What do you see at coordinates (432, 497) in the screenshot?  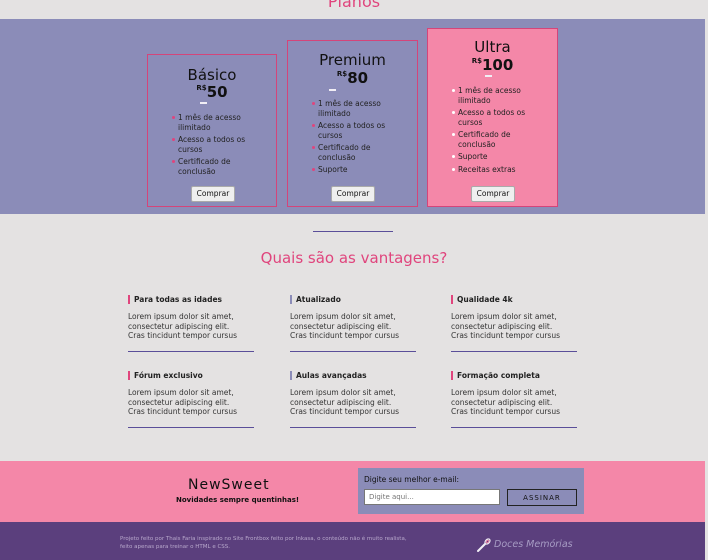 I see `email-input` at bounding box center [432, 497].